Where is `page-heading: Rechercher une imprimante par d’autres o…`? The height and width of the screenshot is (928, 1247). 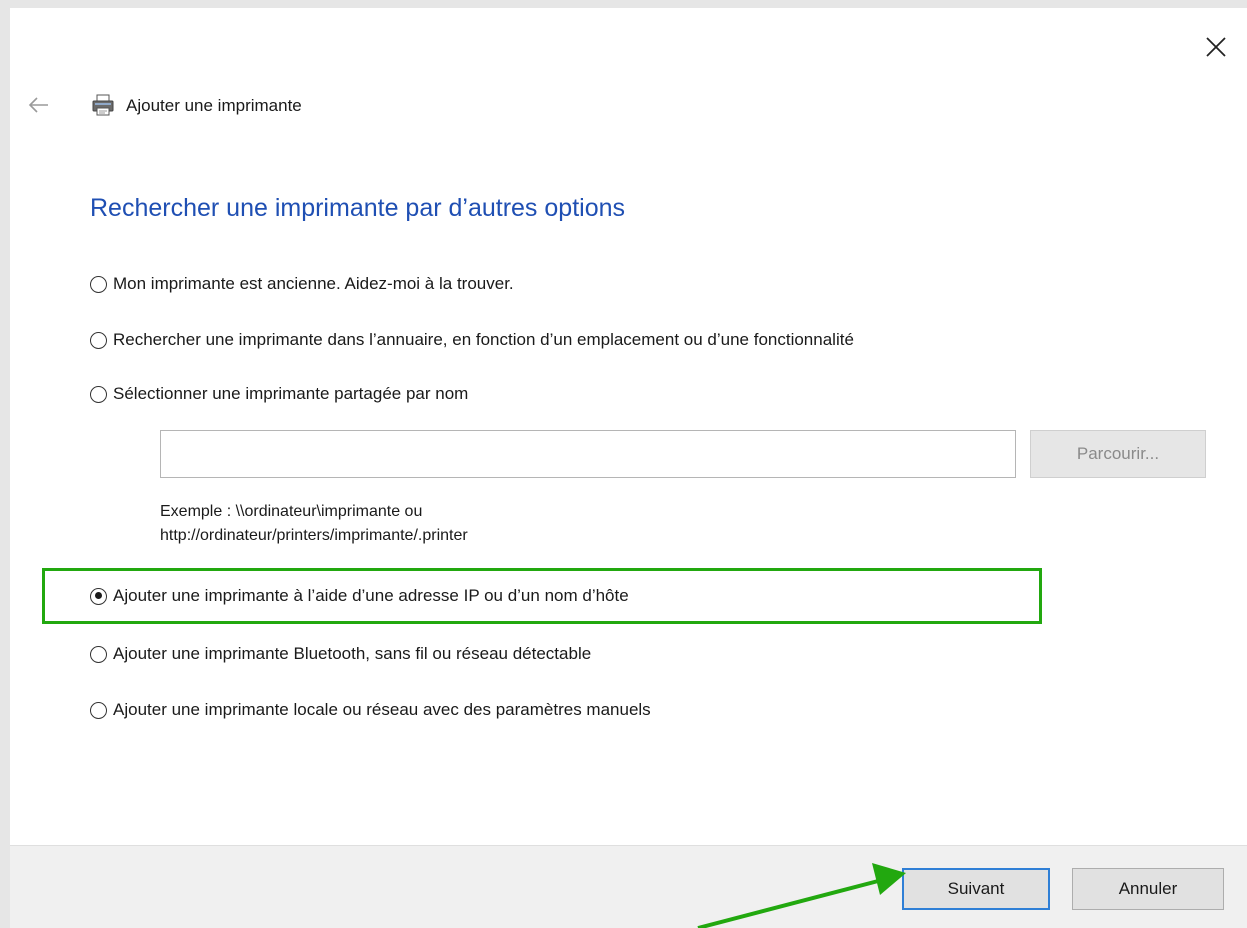 page-heading: Rechercher une imprimante par d’autres o… is located at coordinates (357, 208).